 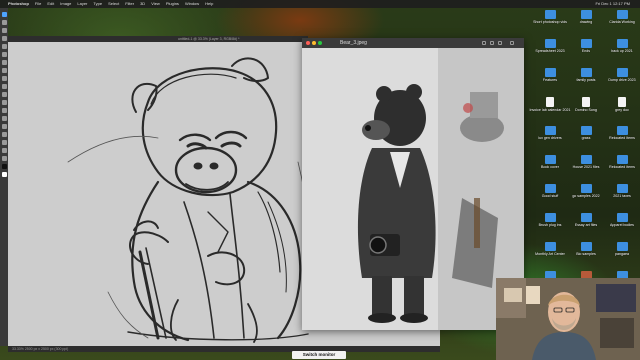 I want to click on healing-tool-icon, so click(x=4, y=54).